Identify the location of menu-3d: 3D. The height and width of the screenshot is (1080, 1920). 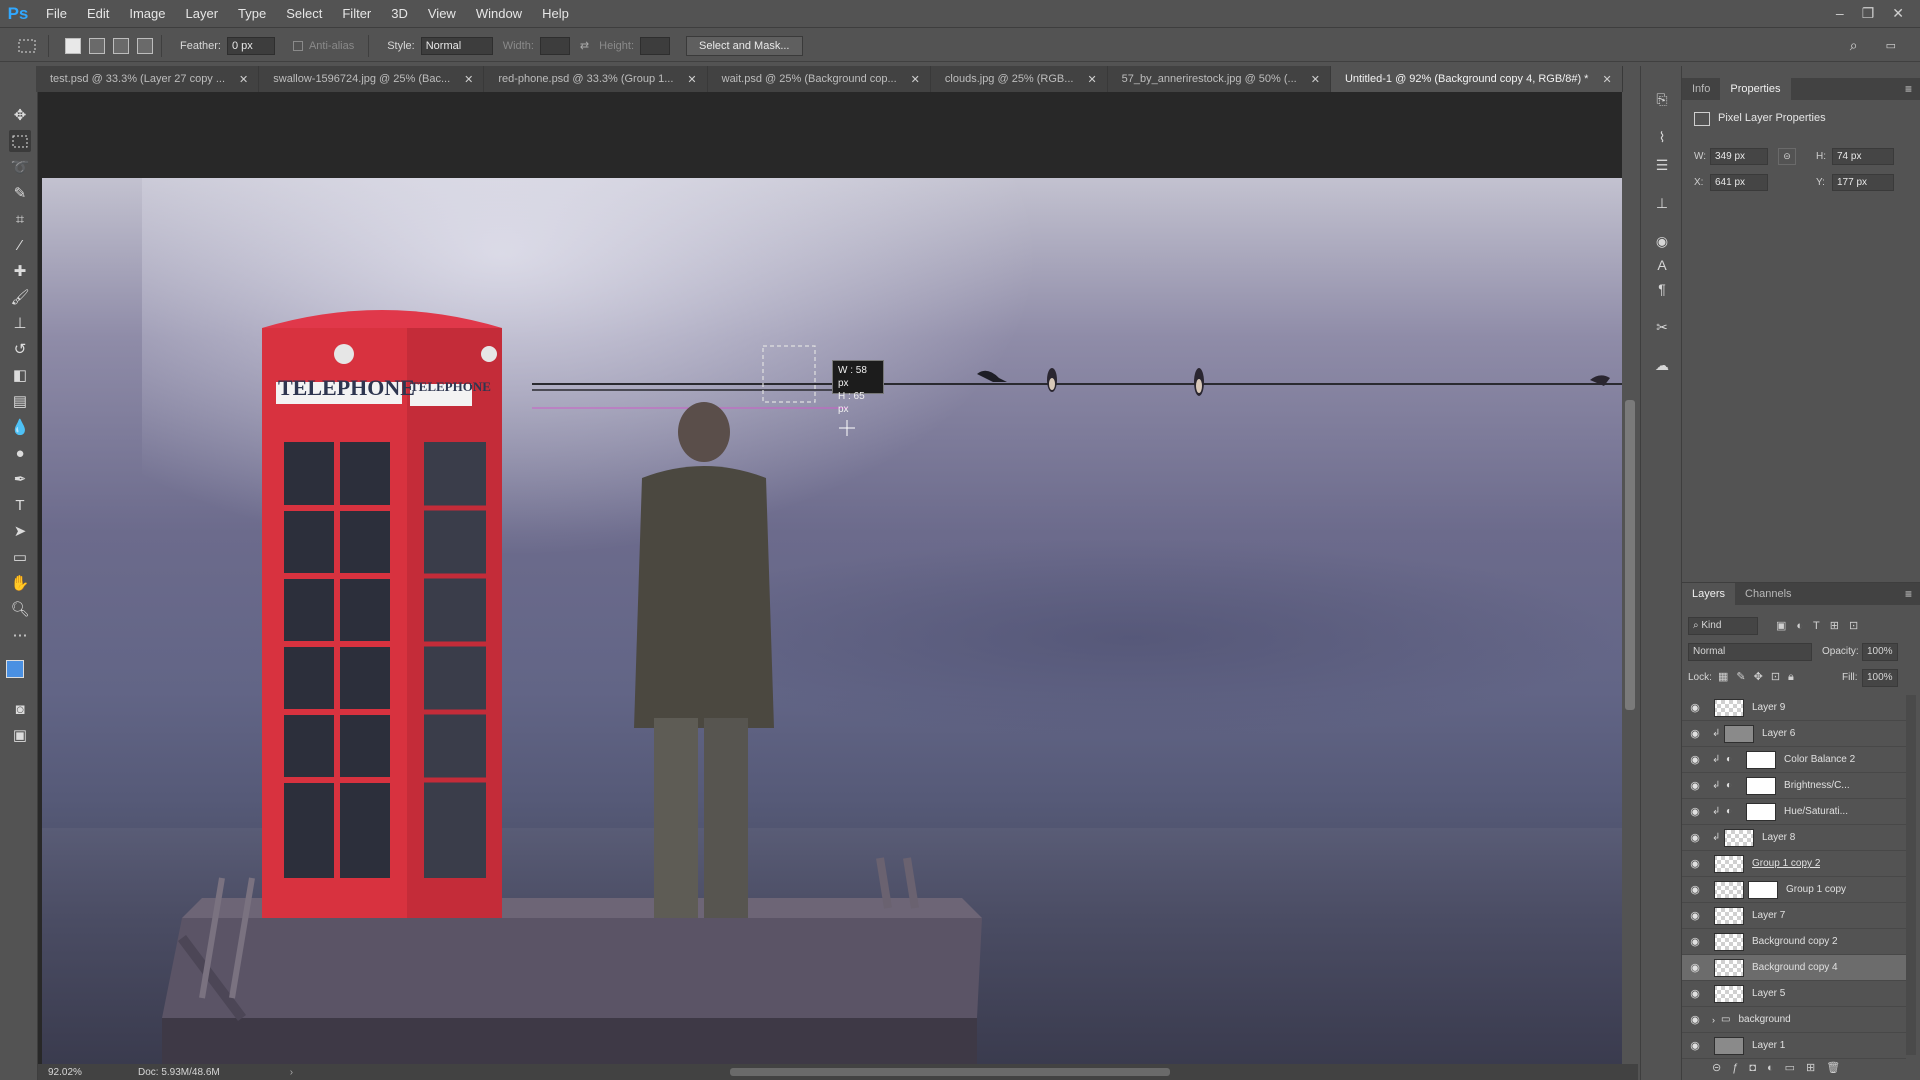
(399, 14).